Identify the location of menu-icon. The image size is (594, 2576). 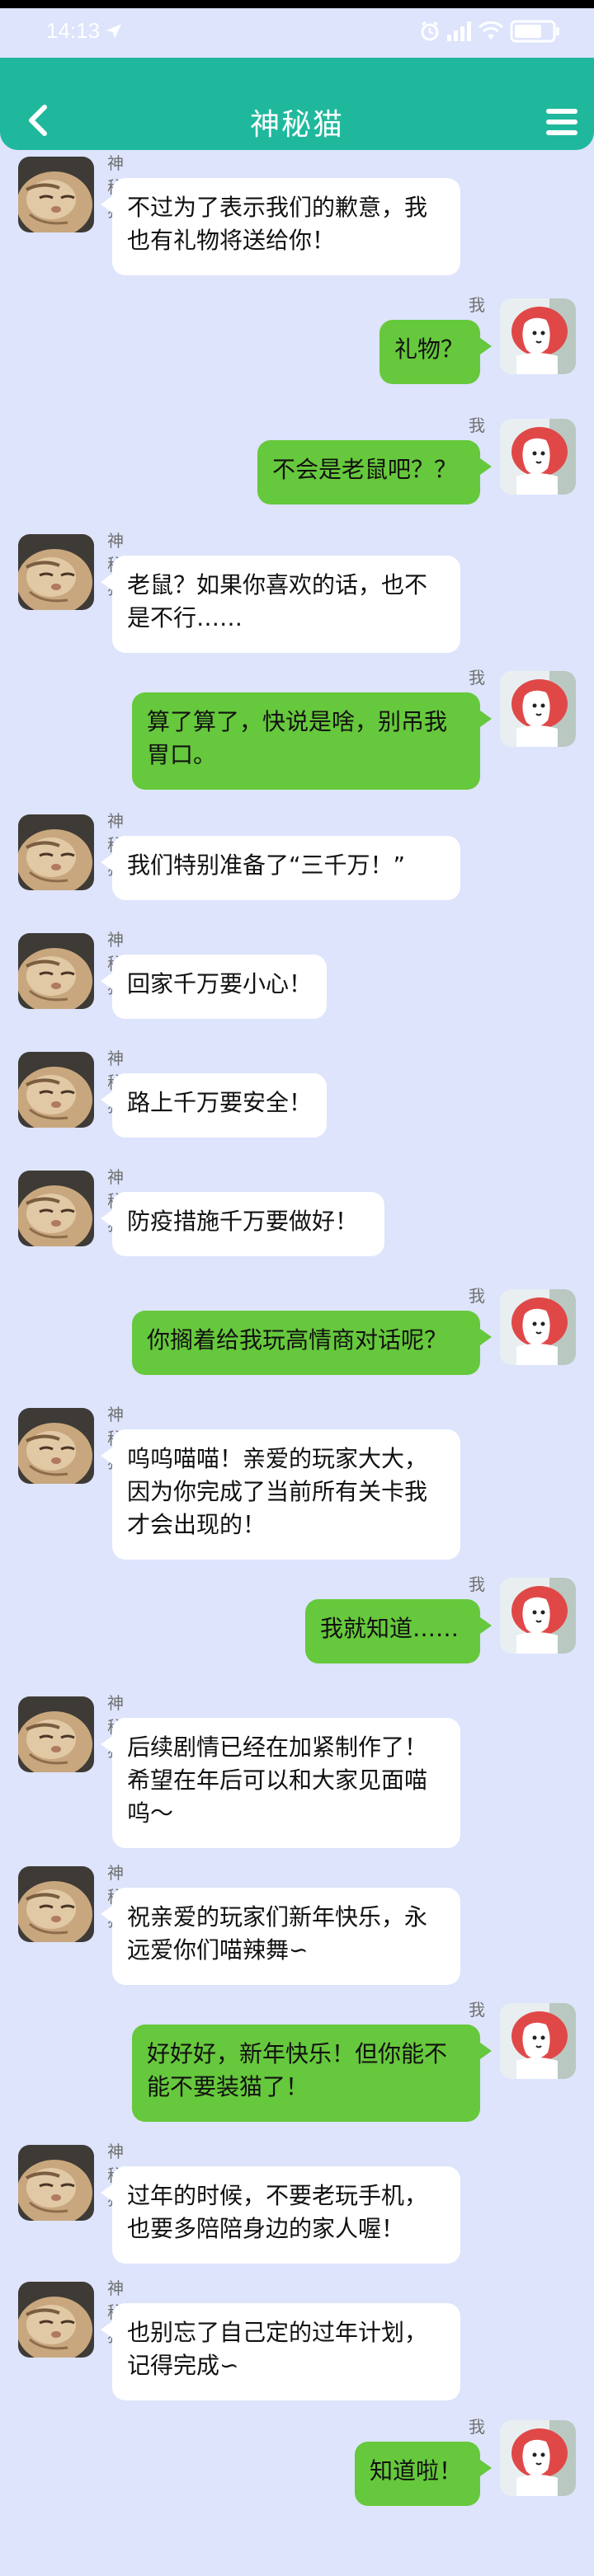
(562, 122).